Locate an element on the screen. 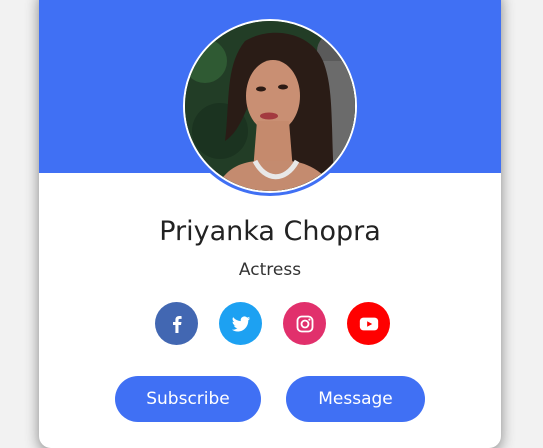 This screenshot has width=543, height=448. avatar-ring is located at coordinates (270, 106).